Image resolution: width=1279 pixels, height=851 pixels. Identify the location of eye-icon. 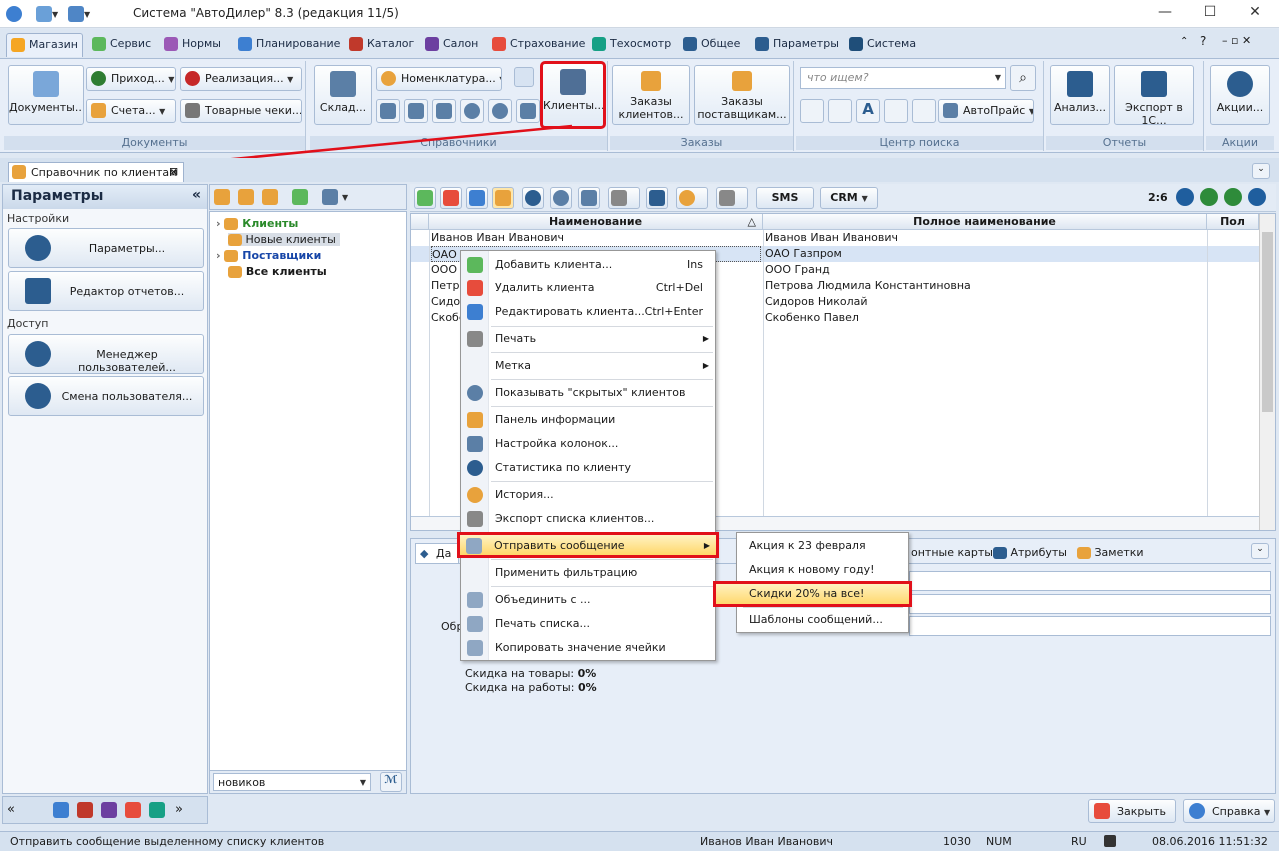
(475, 393).